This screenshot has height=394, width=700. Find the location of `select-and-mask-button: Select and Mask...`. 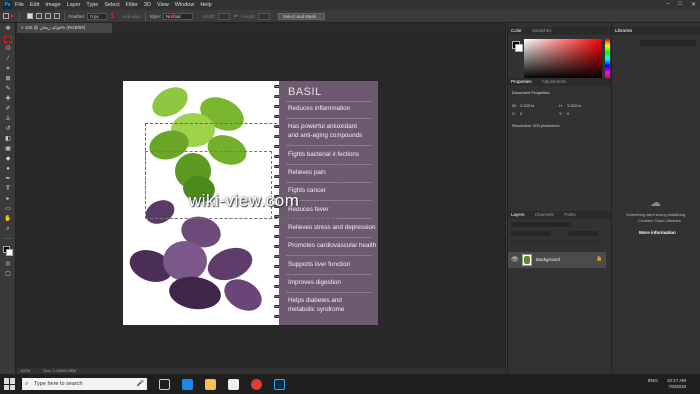

select-and-mask-button: Select and Mask... is located at coordinates (301, 16).